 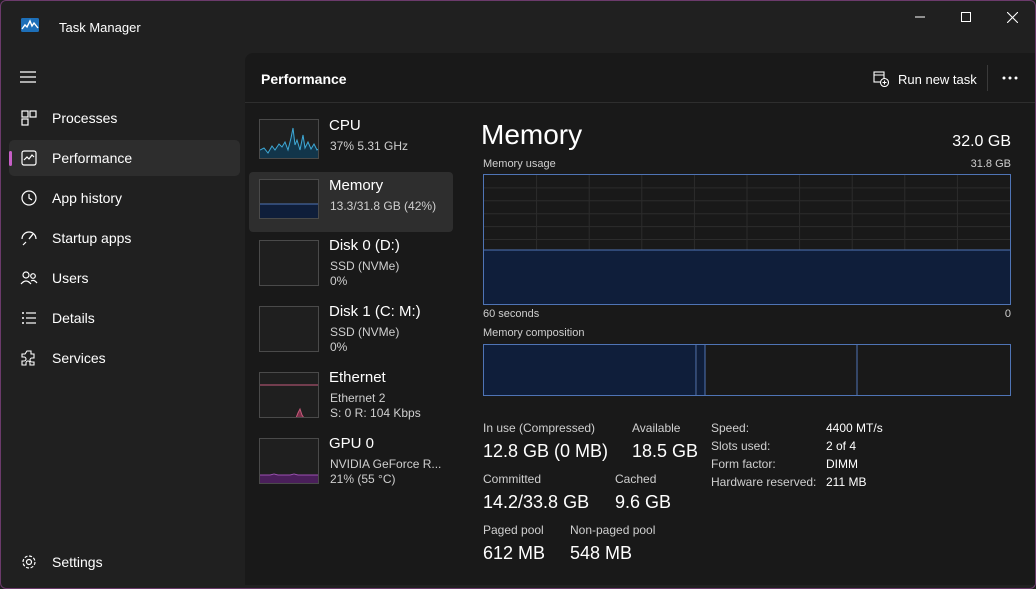 I want to click on hardware-reserved-value: 211 MB, so click(x=846, y=482).